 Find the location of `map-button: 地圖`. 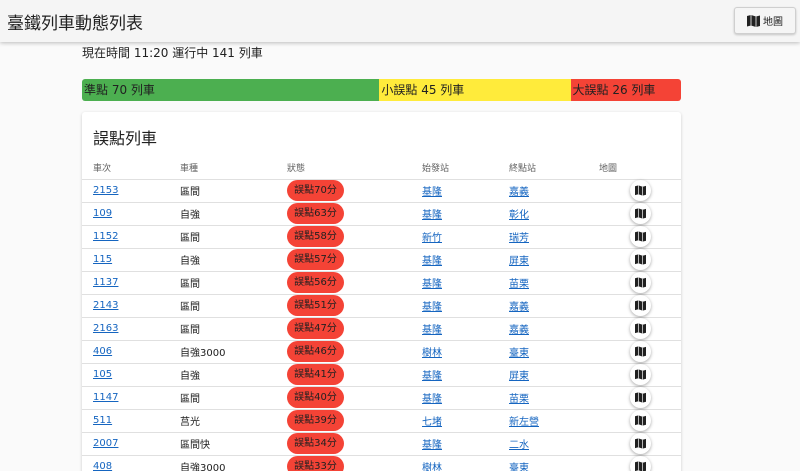

map-button: 地圖 is located at coordinates (765, 20).